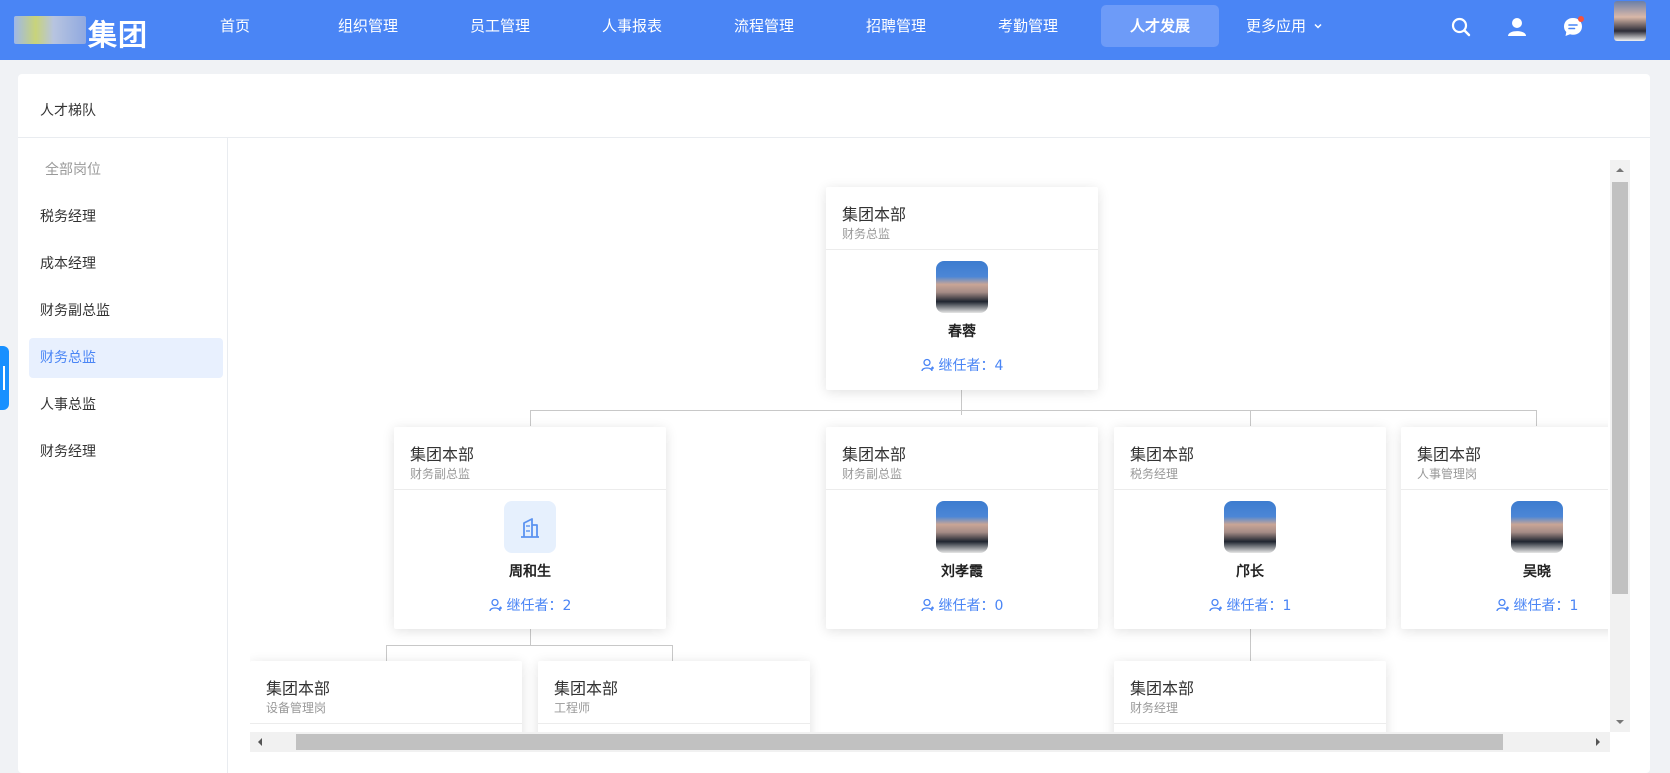  What do you see at coordinates (235, 26) in the screenshot?
I see `nav-home: 首页` at bounding box center [235, 26].